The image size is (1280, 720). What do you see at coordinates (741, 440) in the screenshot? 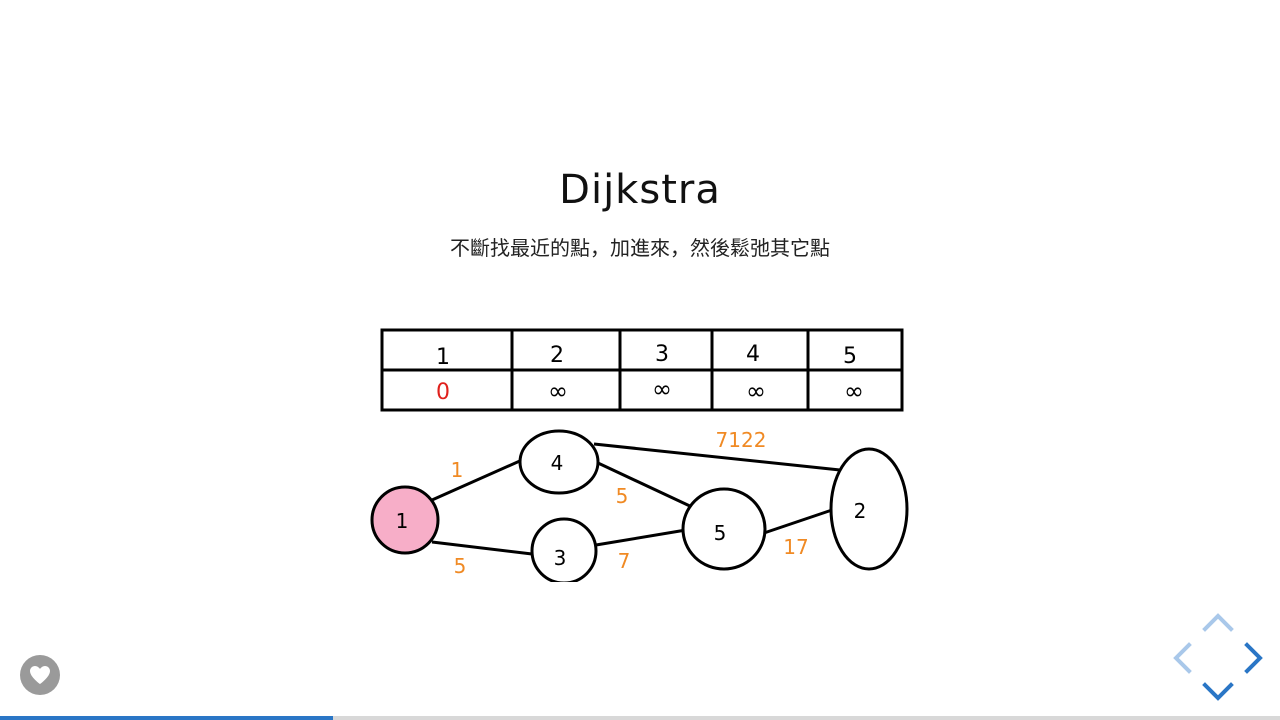
I see `edge-weight-4-2: 7122` at bounding box center [741, 440].